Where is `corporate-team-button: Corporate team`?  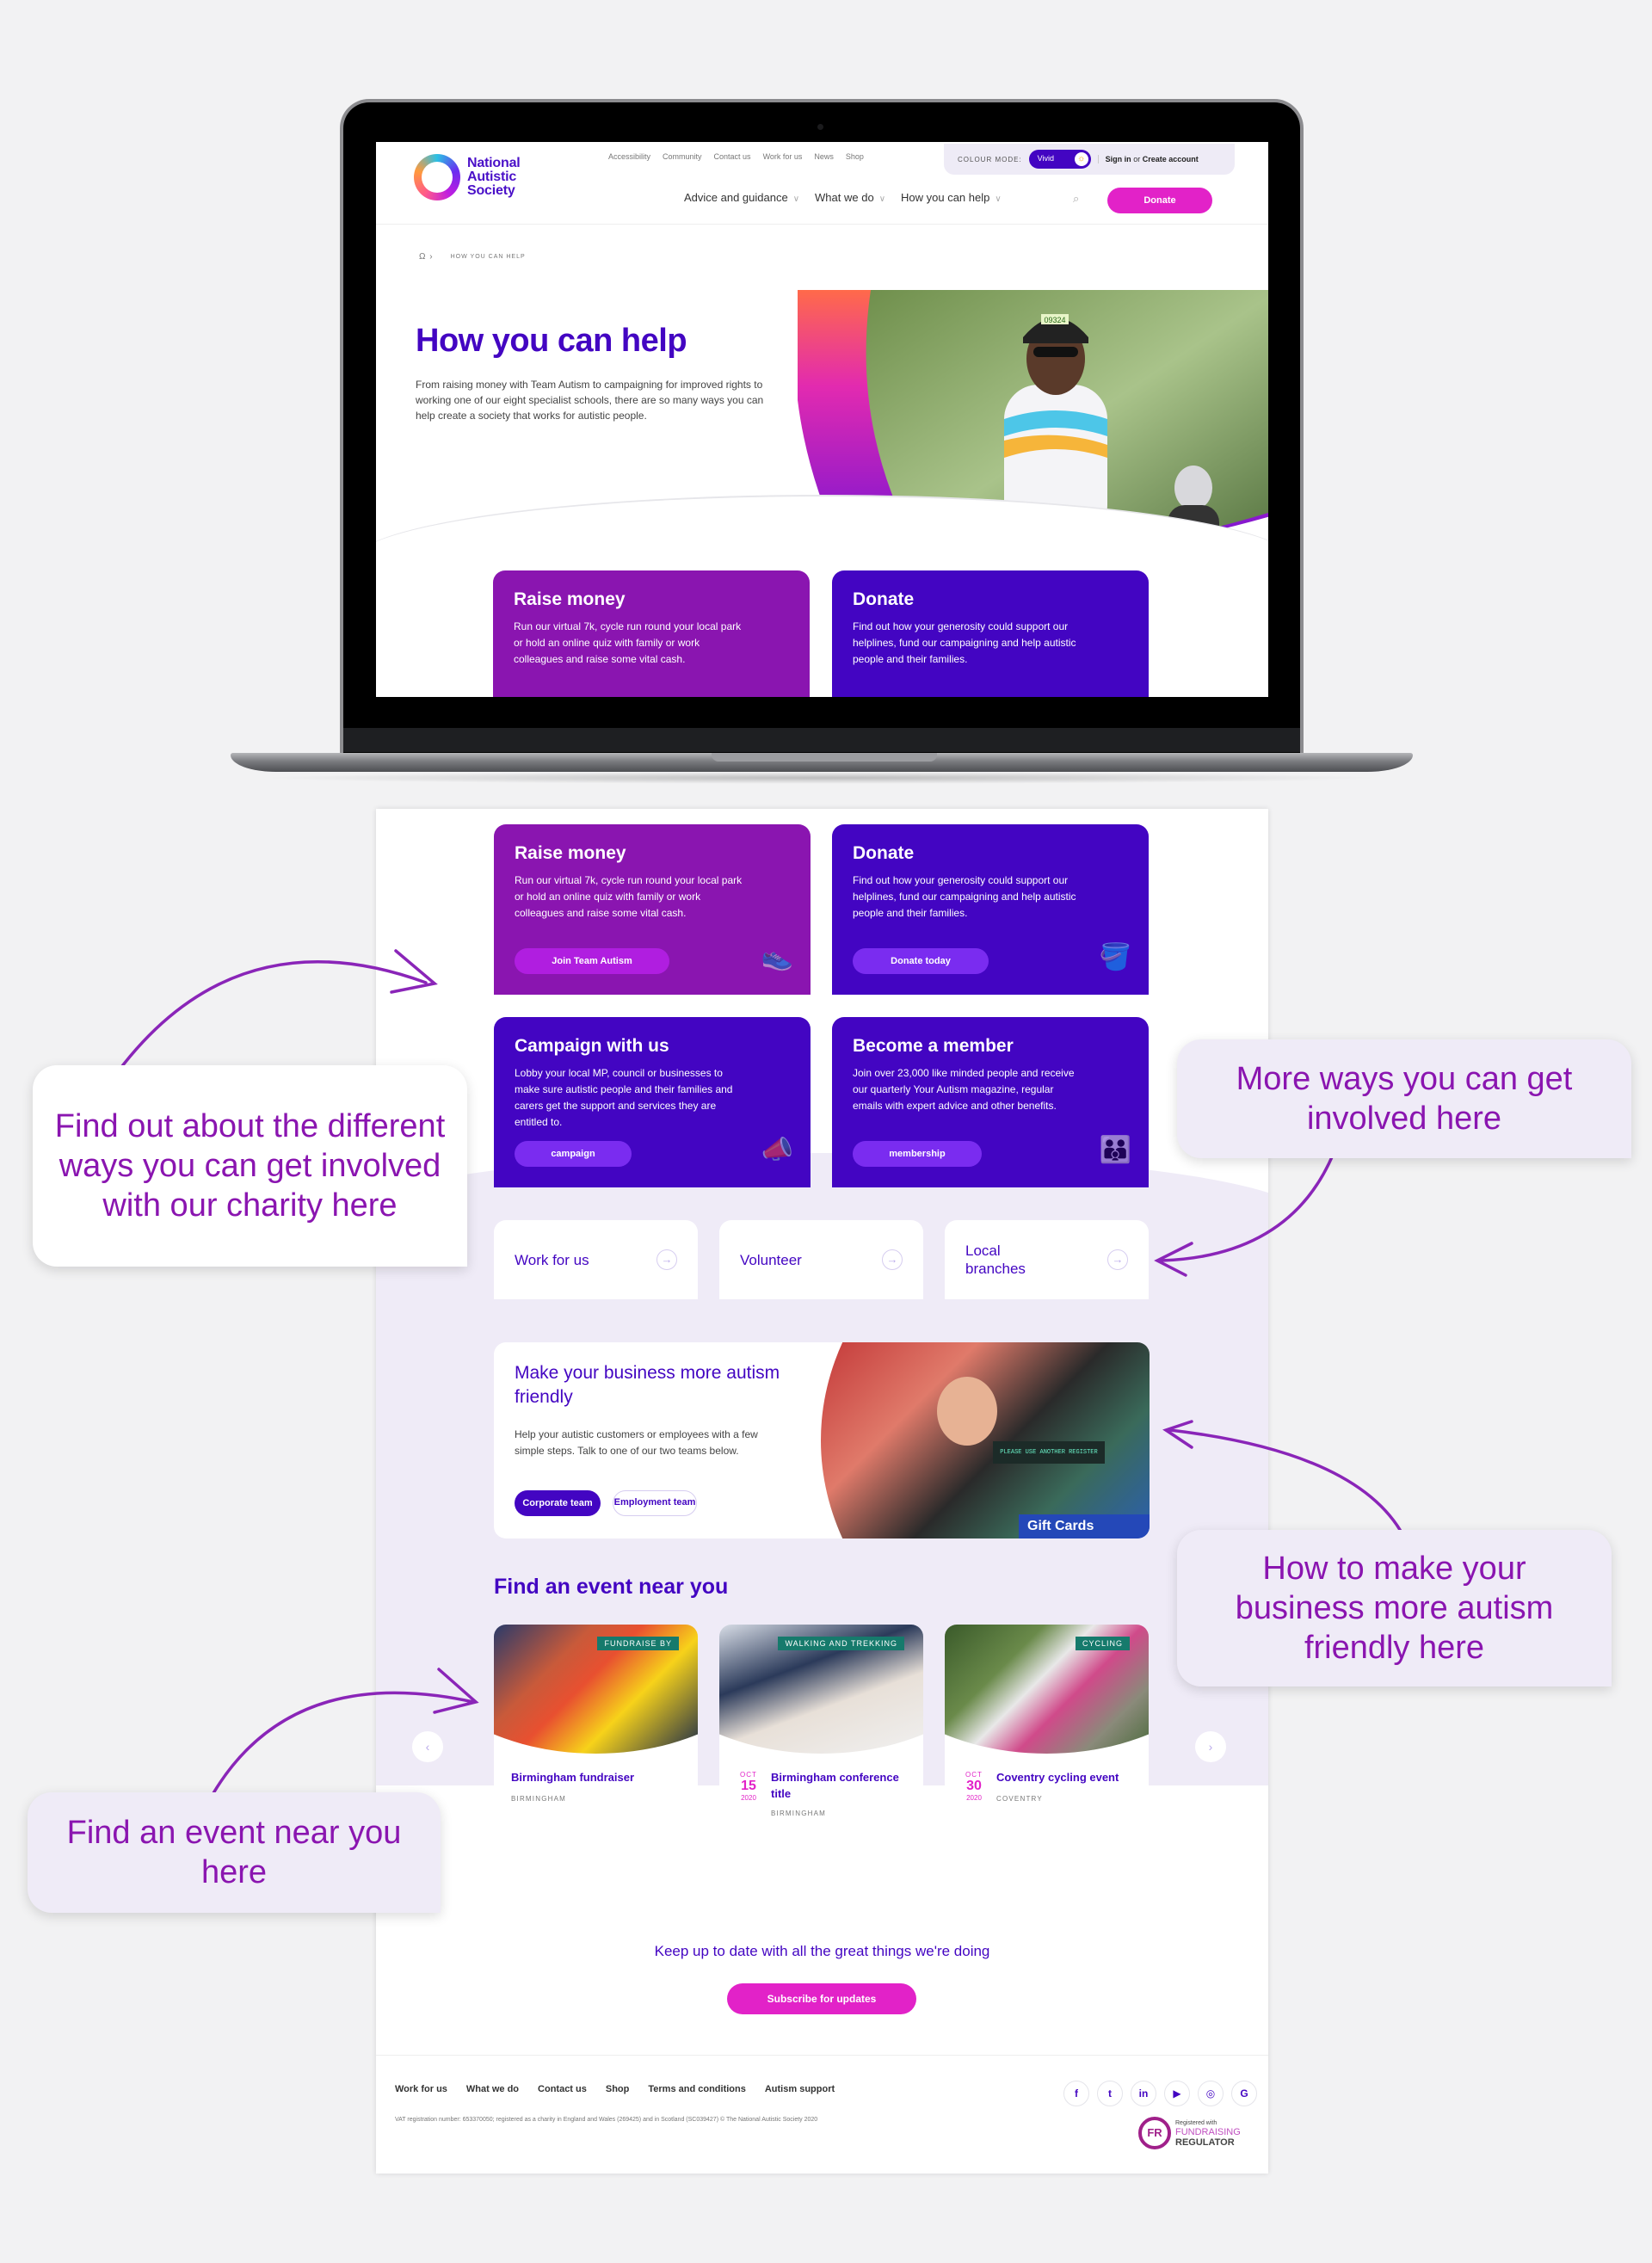
corporate-team-button: Corporate team is located at coordinates (558, 1503).